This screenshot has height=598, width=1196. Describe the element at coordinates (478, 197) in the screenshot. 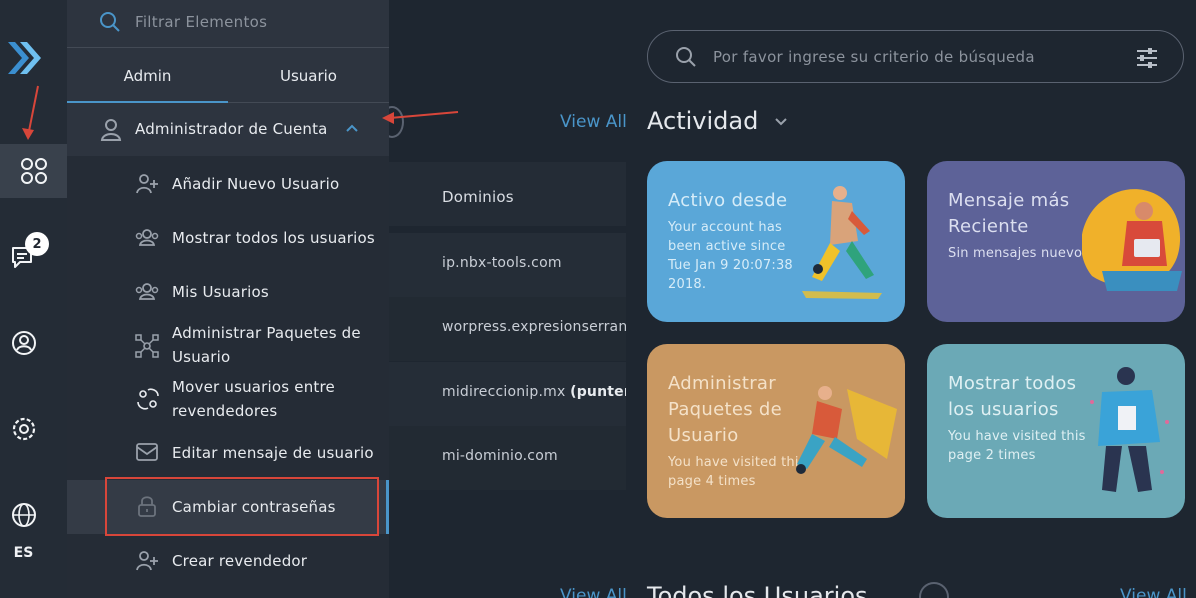

I see `domains-column-header: Dominios` at that location.